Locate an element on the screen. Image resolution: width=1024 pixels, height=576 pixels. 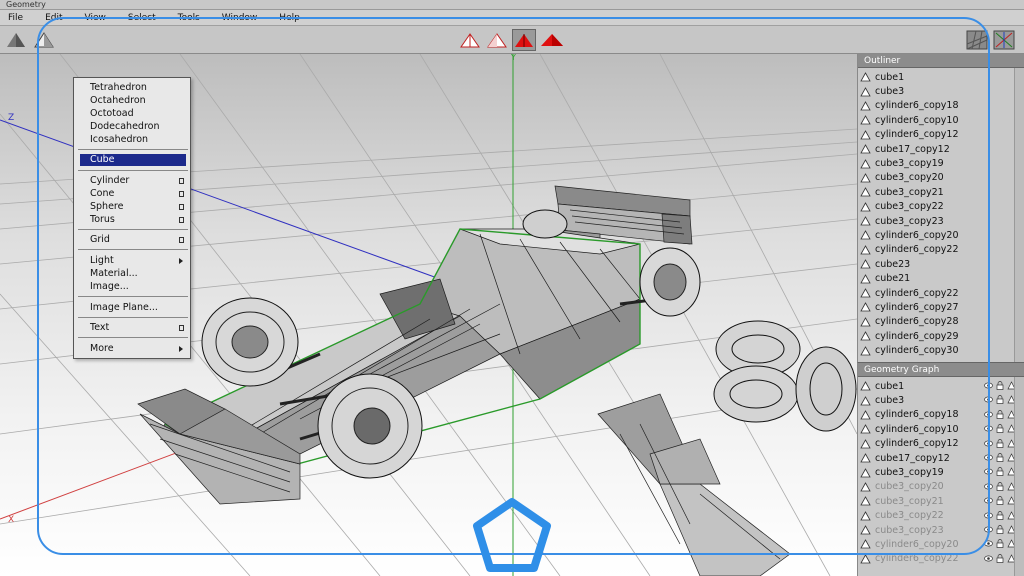
geometry-graph-item: cylinder6_copy20 is located at coordinates (941, 544).